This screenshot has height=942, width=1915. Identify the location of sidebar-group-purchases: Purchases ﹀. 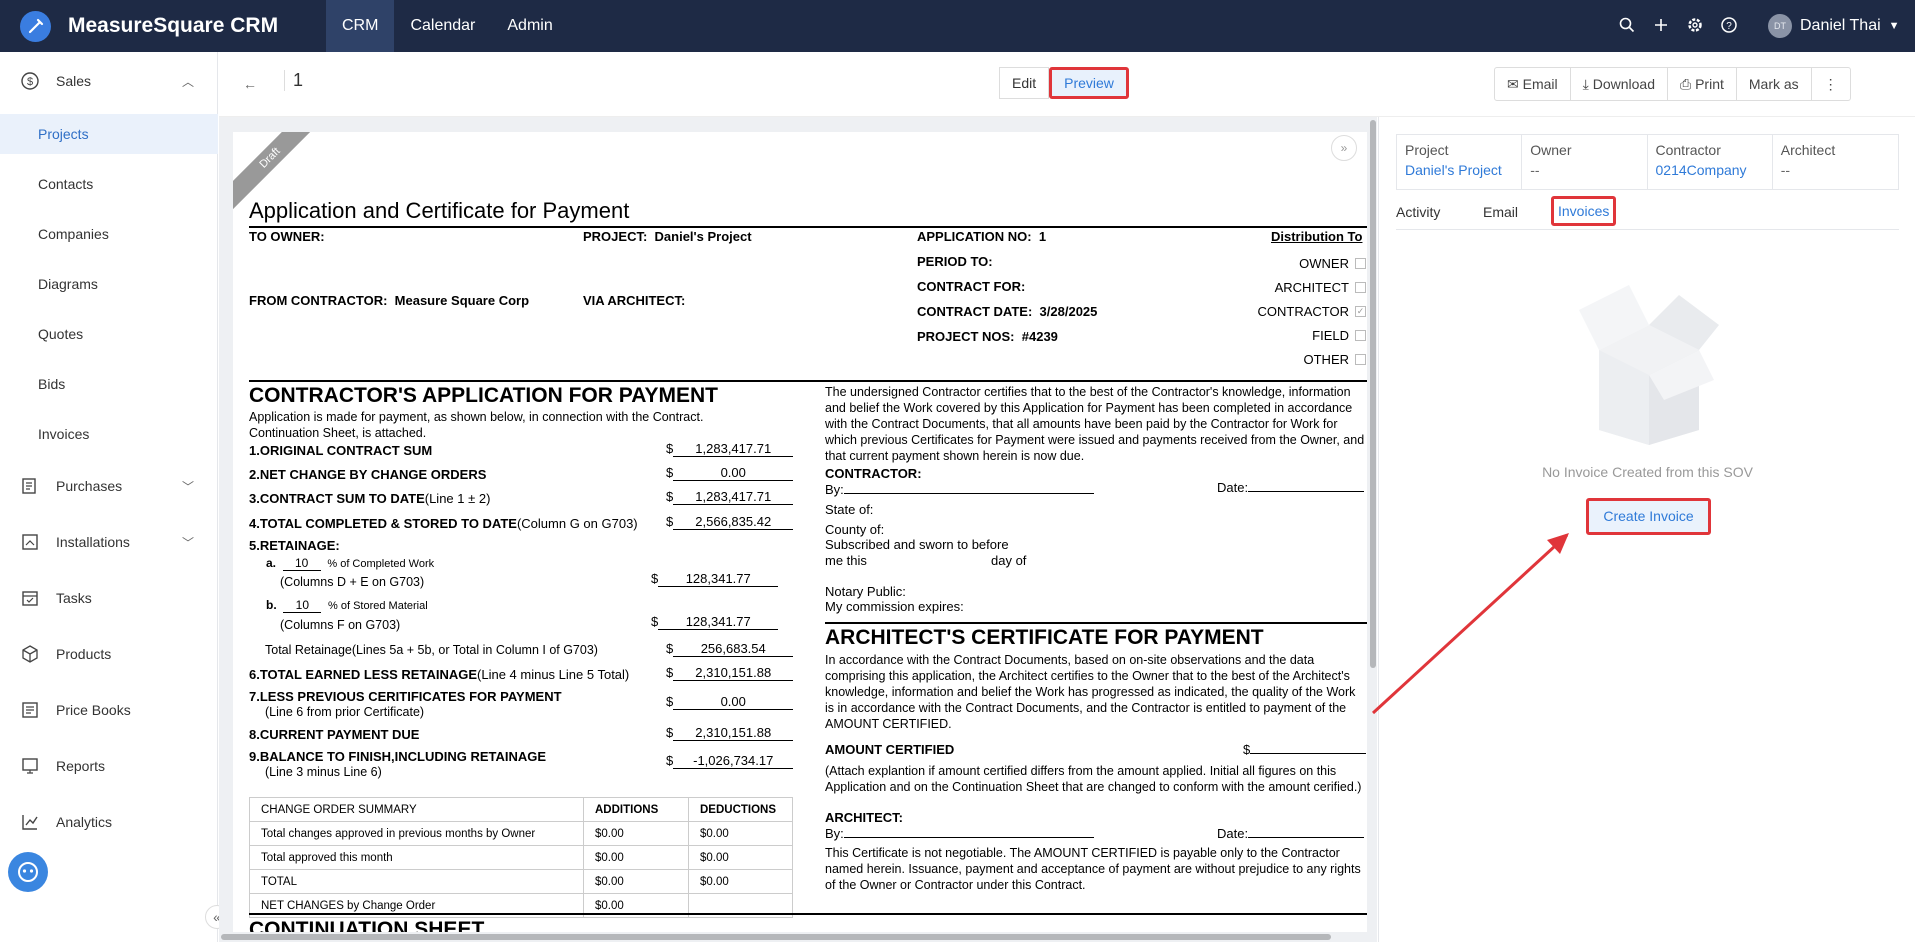
(109, 486).